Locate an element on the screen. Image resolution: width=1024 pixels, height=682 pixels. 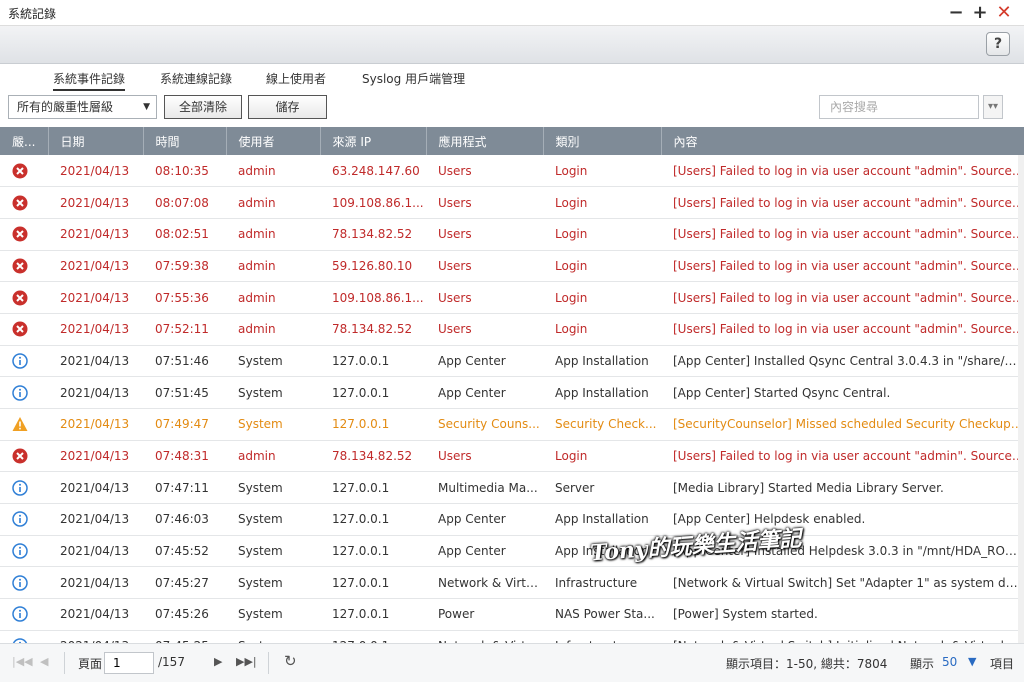
cell-time: 07:51:46 is located at coordinates (184, 361).